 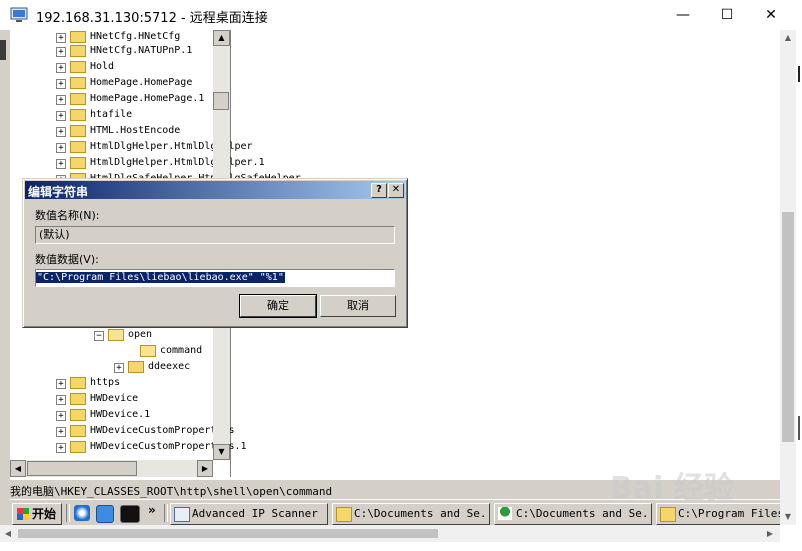 What do you see at coordinates (152, 18) in the screenshot?
I see `window-title: 192.168.31.130:5712 - 远程桌面连接` at bounding box center [152, 18].